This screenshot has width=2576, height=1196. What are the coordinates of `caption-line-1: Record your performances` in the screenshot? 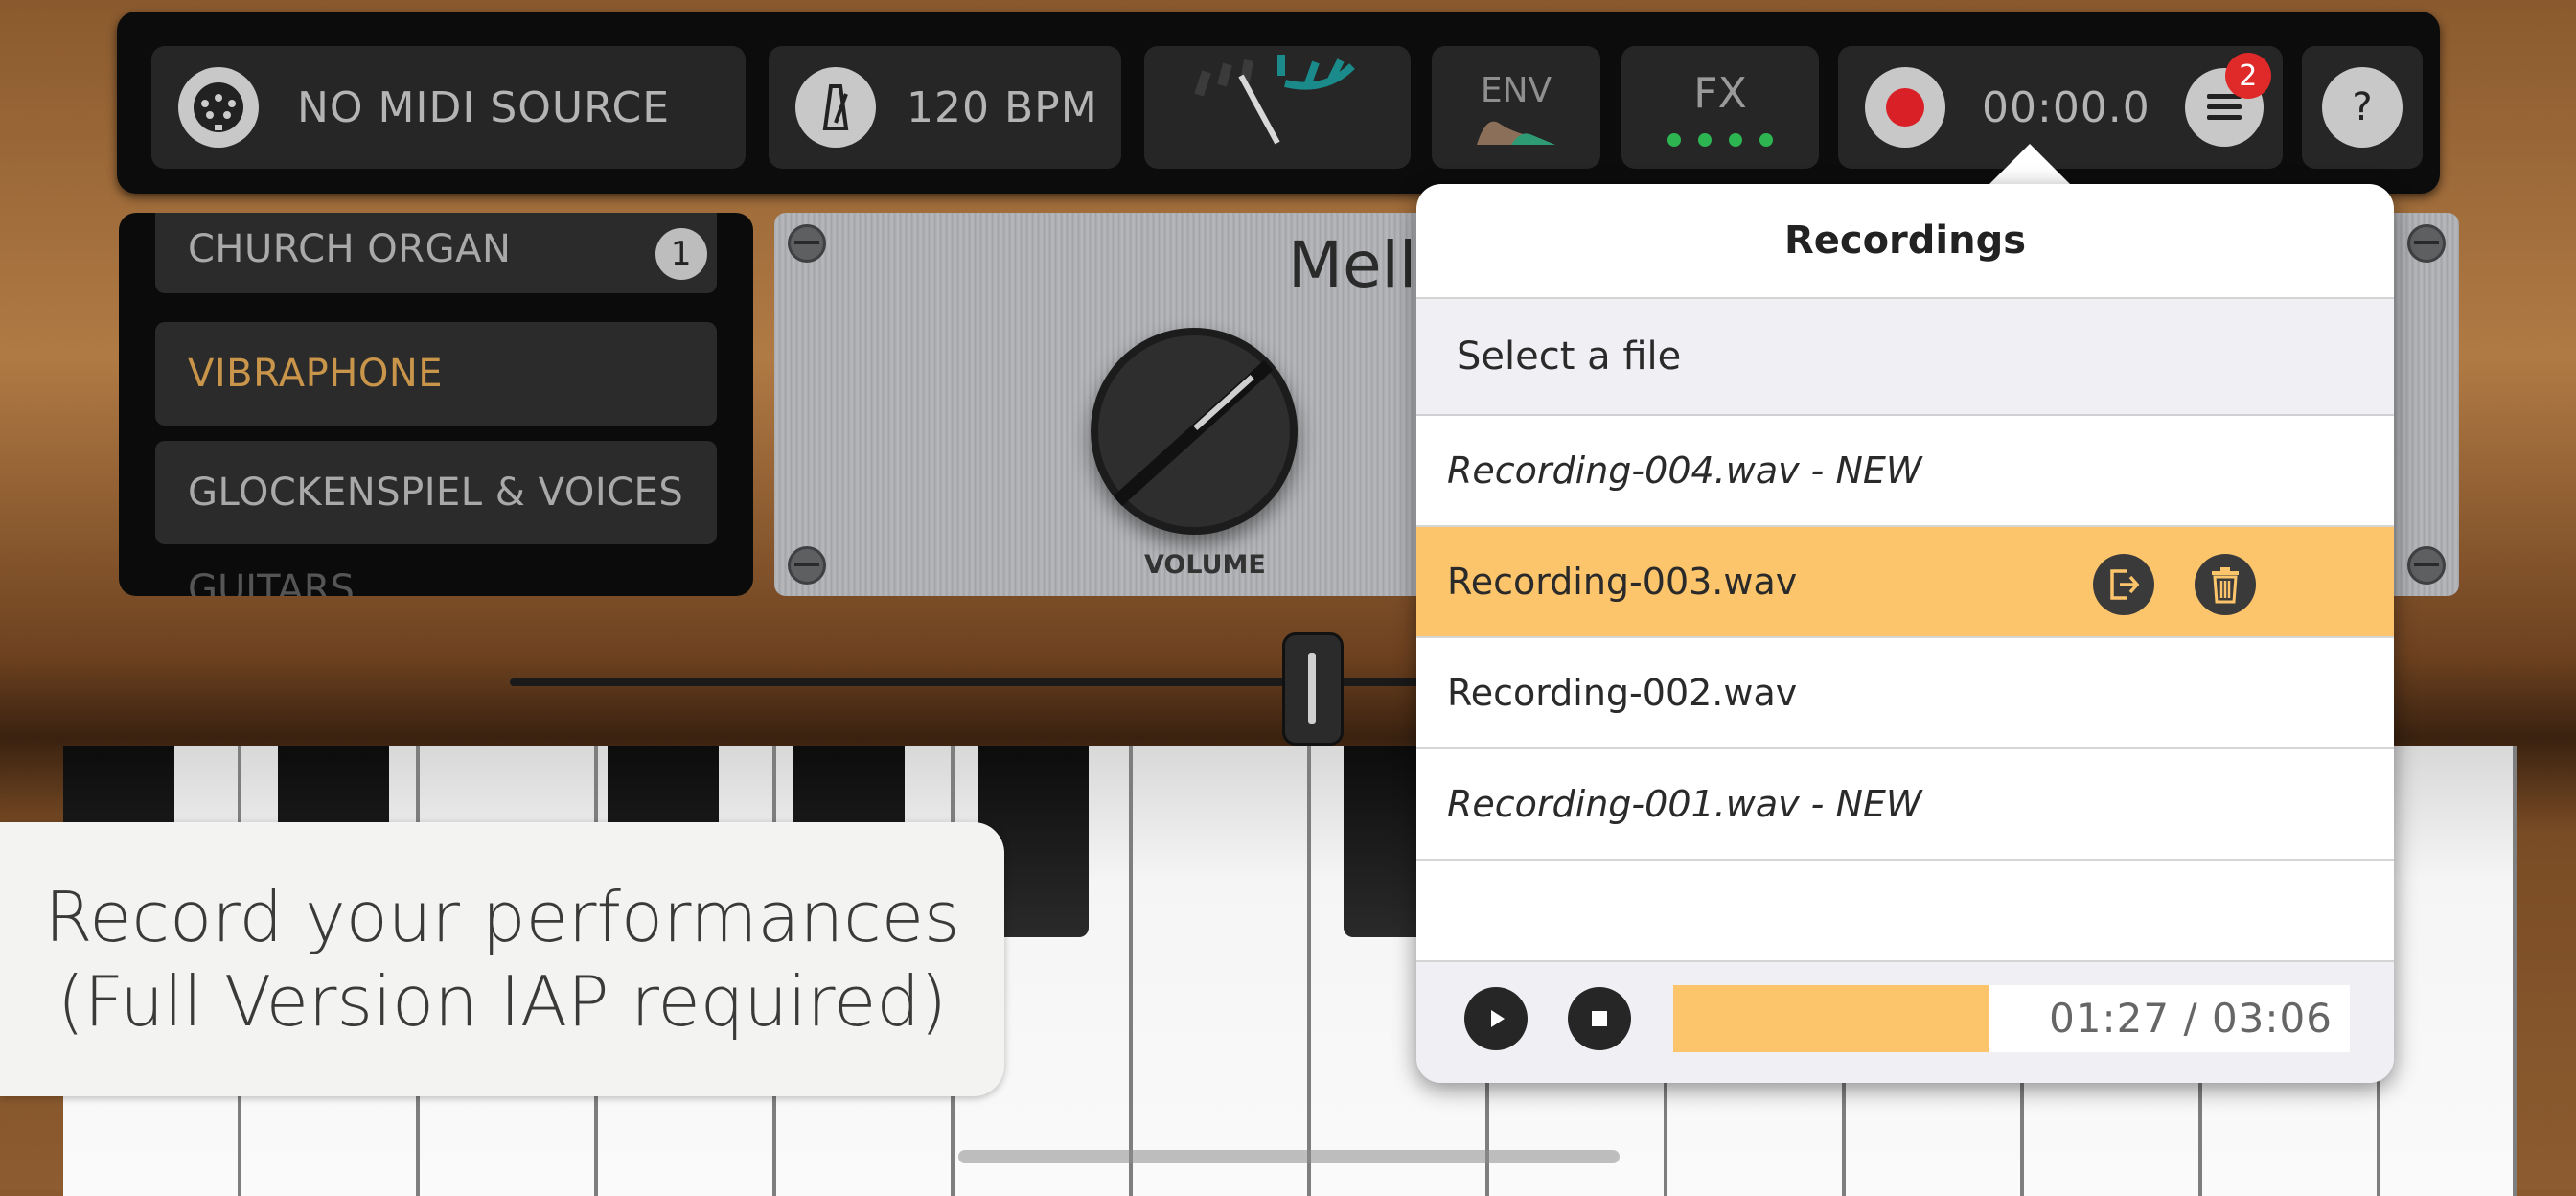 It's located at (502, 917).